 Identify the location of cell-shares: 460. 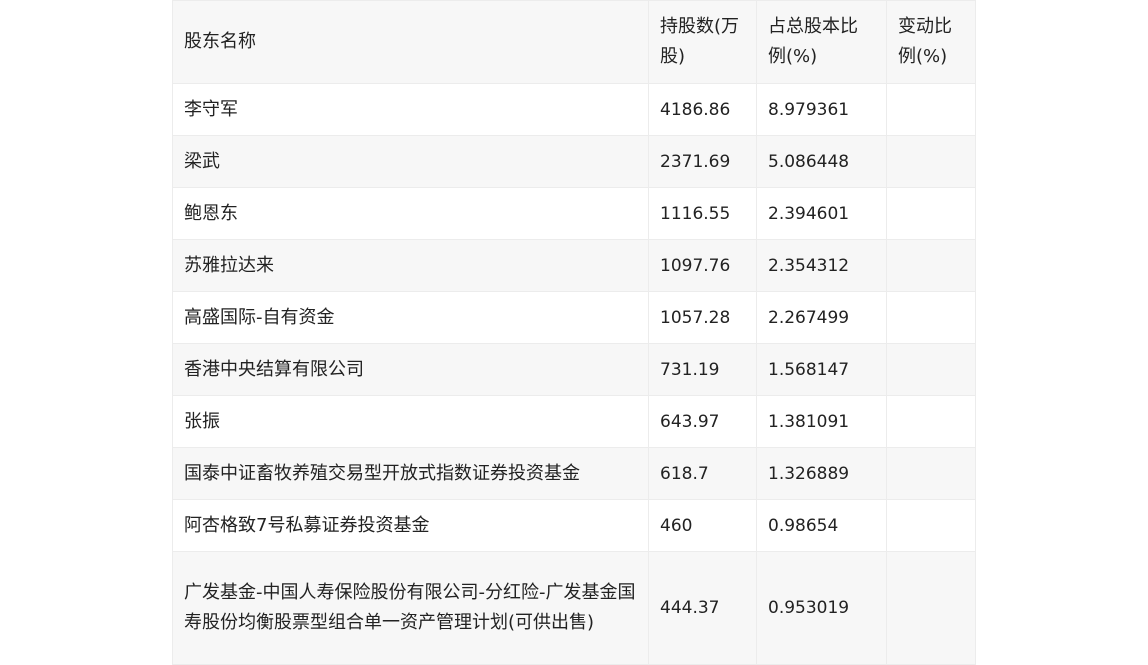
(702, 525).